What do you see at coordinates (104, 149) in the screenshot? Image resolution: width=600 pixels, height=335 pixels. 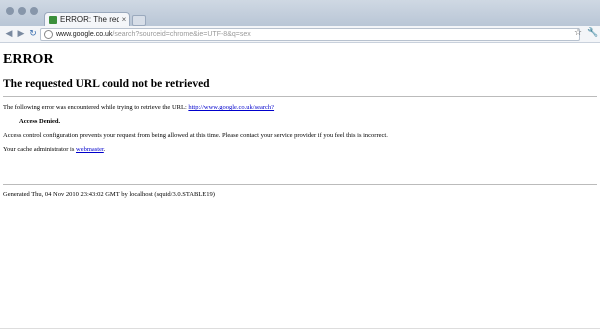 I see `admin-suffix: .` at bounding box center [104, 149].